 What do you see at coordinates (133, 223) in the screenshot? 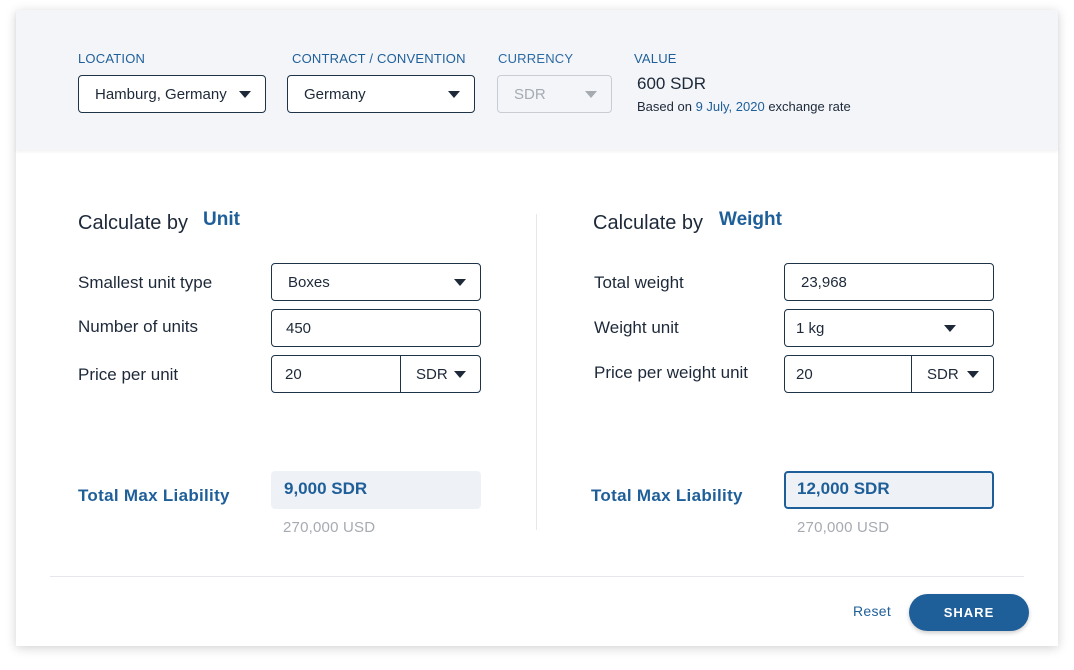
I see `unit-section-title: Calculate by` at bounding box center [133, 223].